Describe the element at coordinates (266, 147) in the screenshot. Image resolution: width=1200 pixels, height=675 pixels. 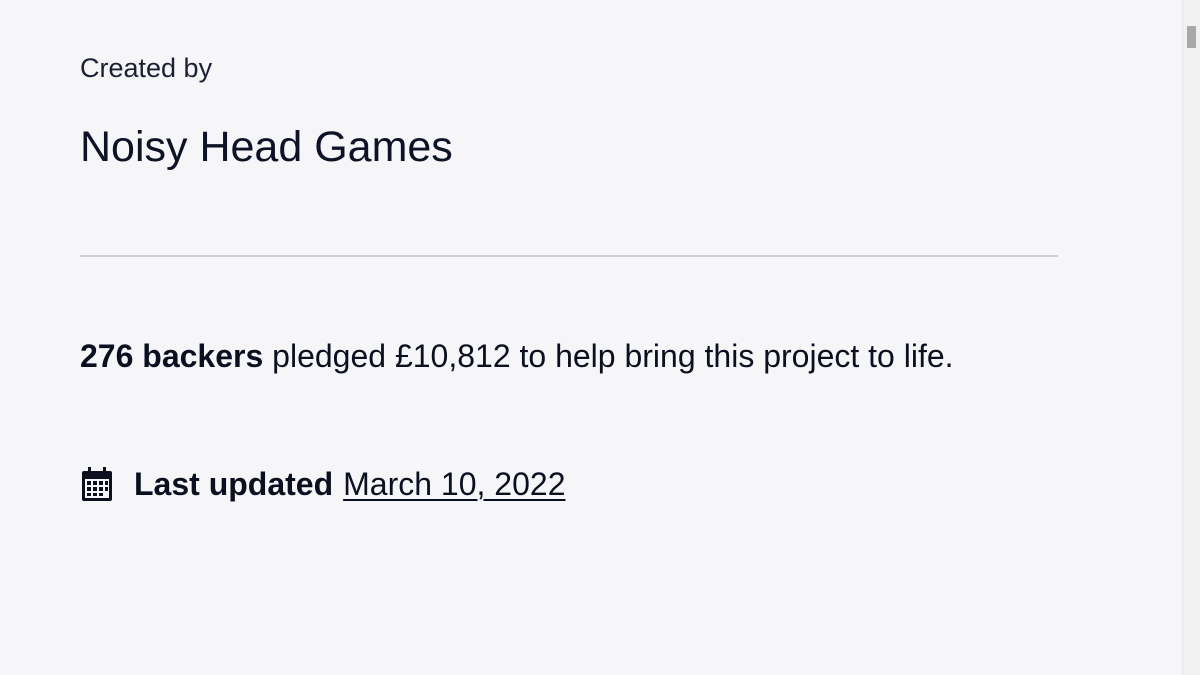
I see `creator-name-link: Noisy Head Games` at that location.